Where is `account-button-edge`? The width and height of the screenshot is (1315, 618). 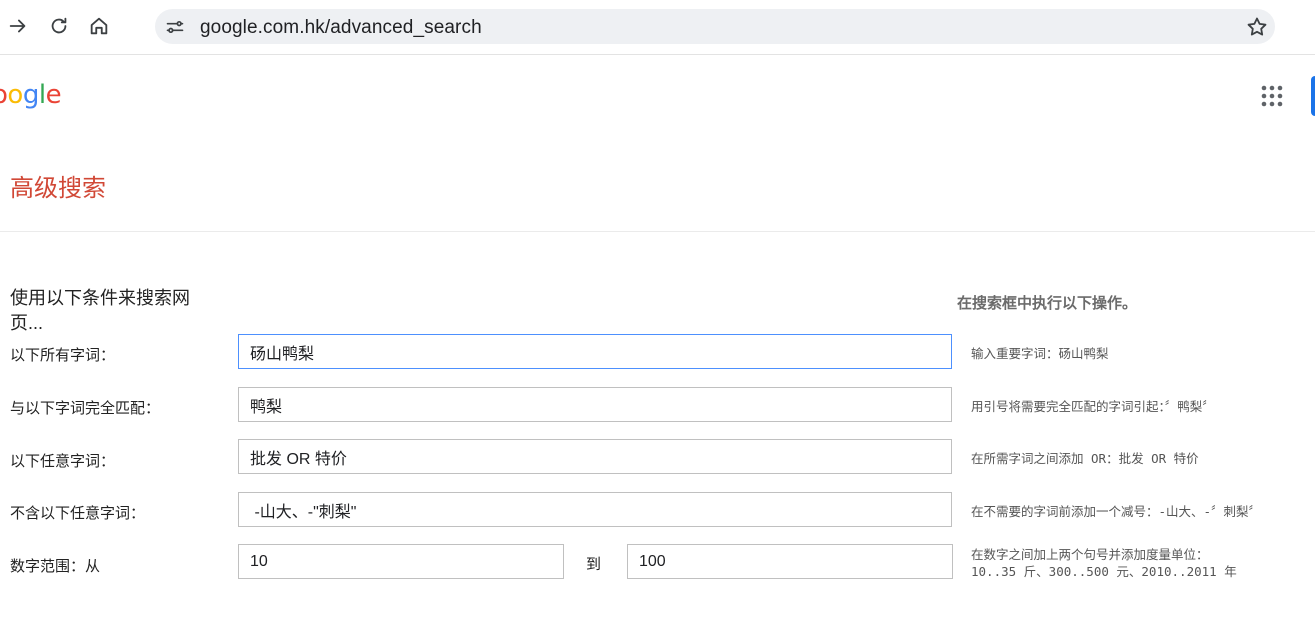 account-button-edge is located at coordinates (1313, 96).